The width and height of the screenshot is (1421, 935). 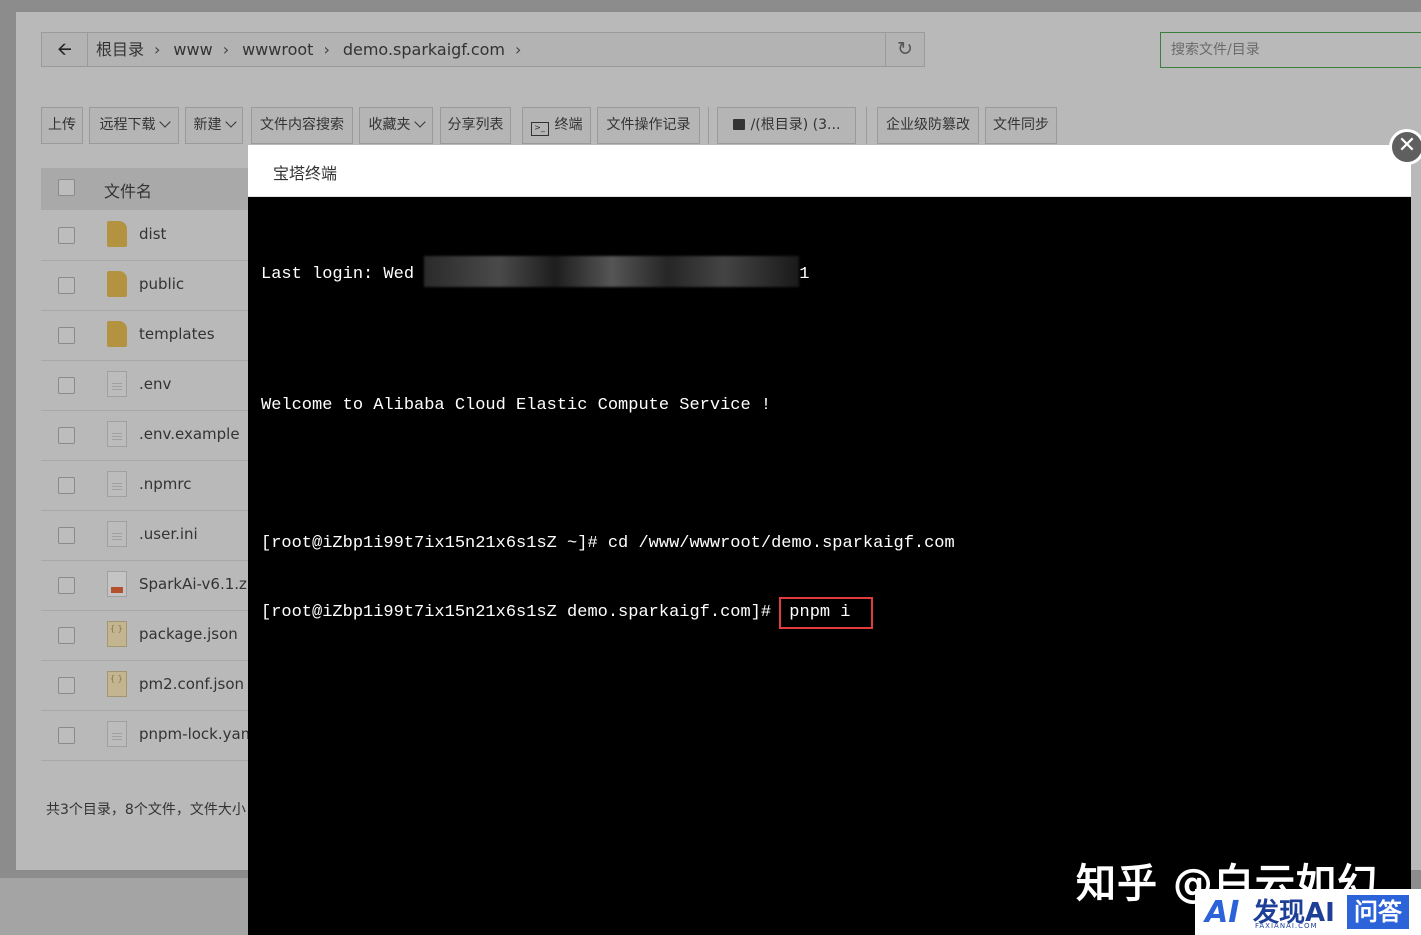 I want to click on breadcrumb-root: 根目录, so click(x=120, y=49).